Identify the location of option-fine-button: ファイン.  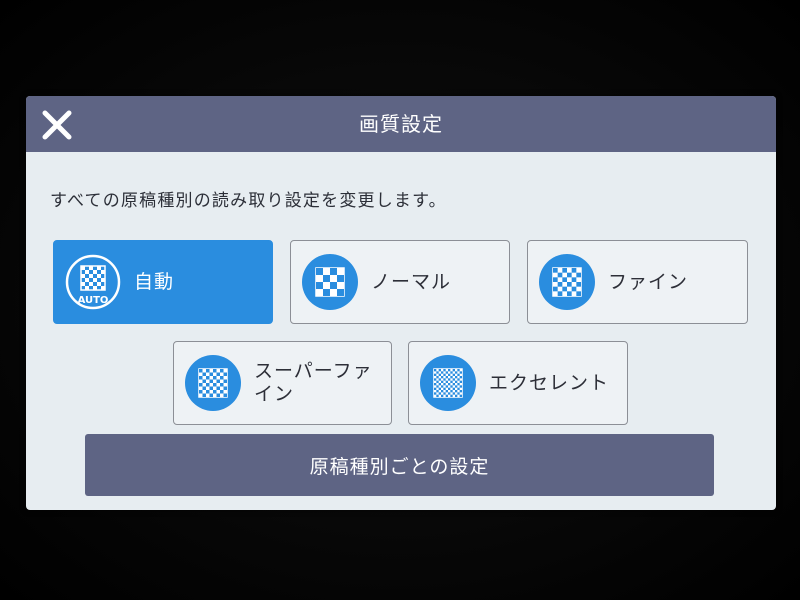
(637, 282).